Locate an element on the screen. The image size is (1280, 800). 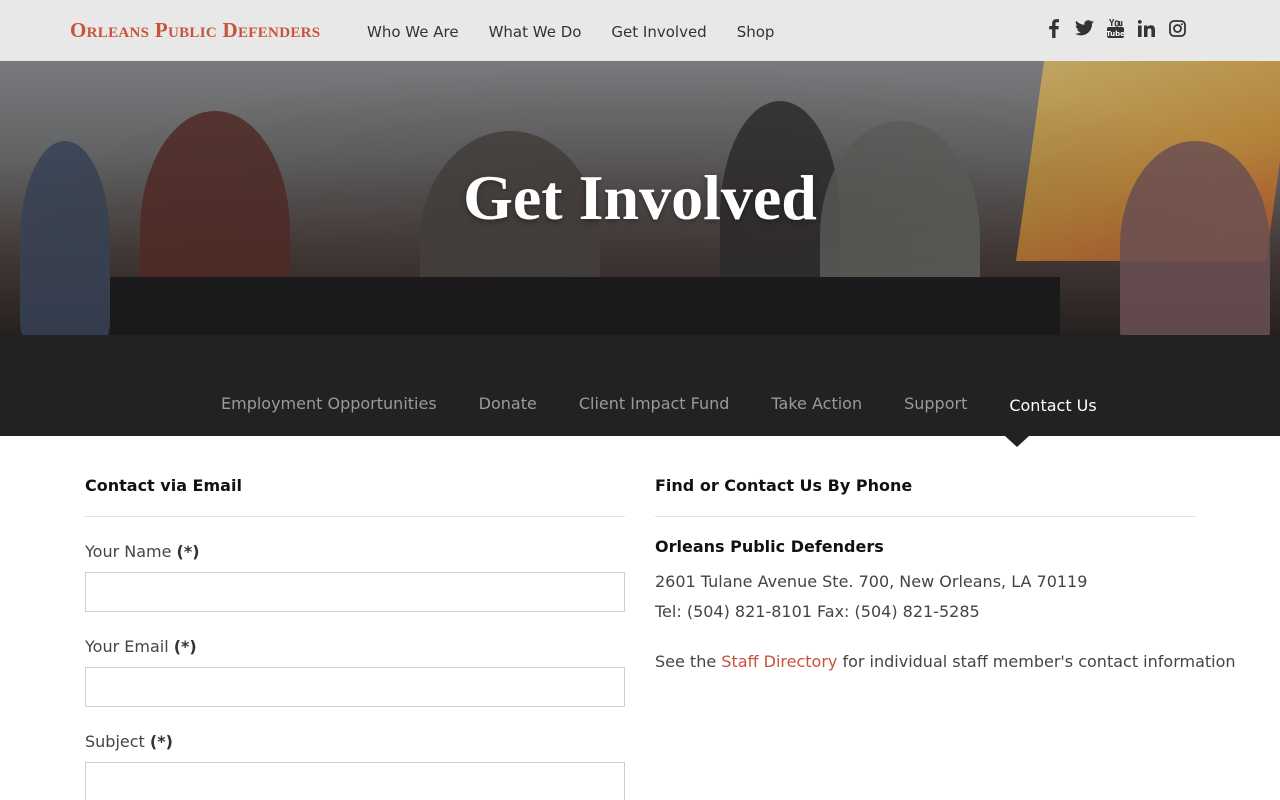
contact-phone-heading: Find or Contact Us By Phone is located at coordinates (925, 496).